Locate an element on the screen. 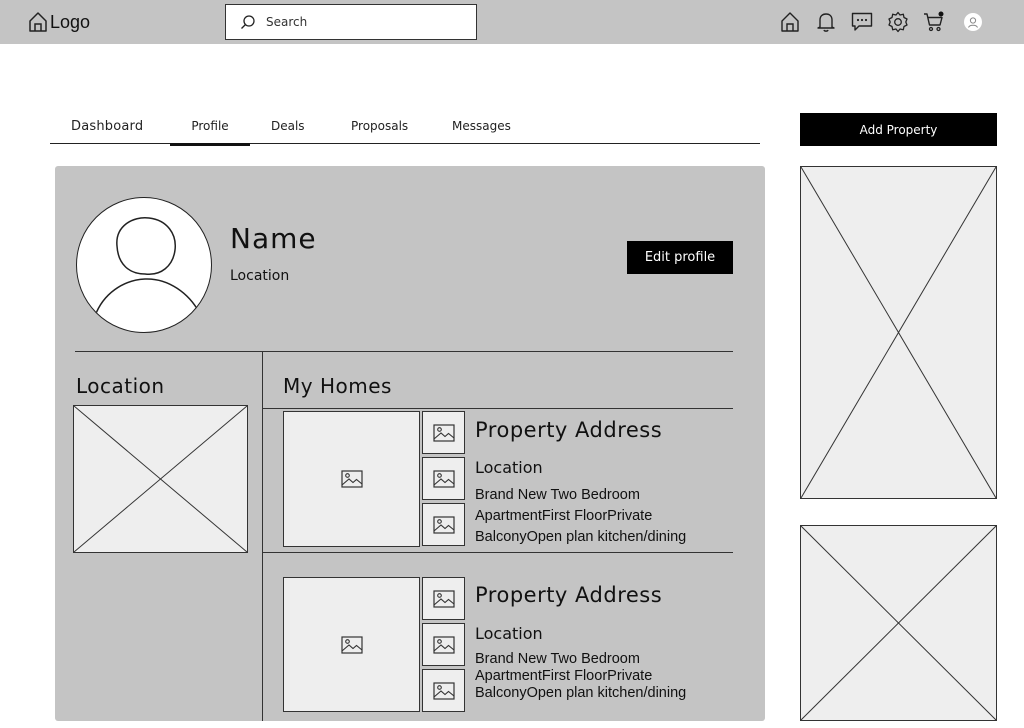 The width and height of the screenshot is (1024, 728). header-actions is located at coordinates (880, 22).